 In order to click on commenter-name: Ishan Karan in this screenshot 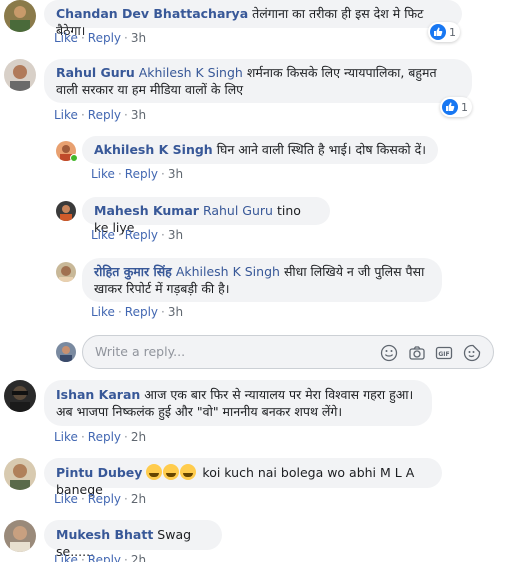, I will do `click(98, 394)`.